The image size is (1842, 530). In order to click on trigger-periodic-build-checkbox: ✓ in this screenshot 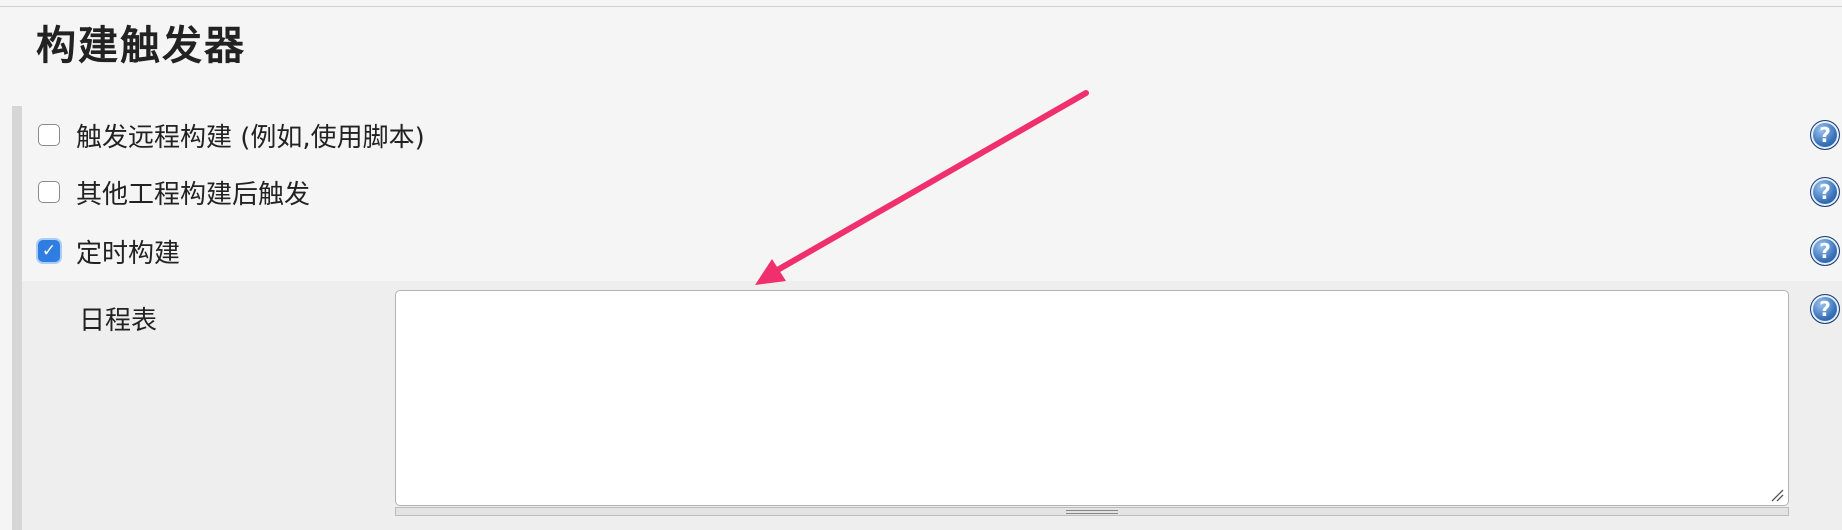, I will do `click(49, 251)`.